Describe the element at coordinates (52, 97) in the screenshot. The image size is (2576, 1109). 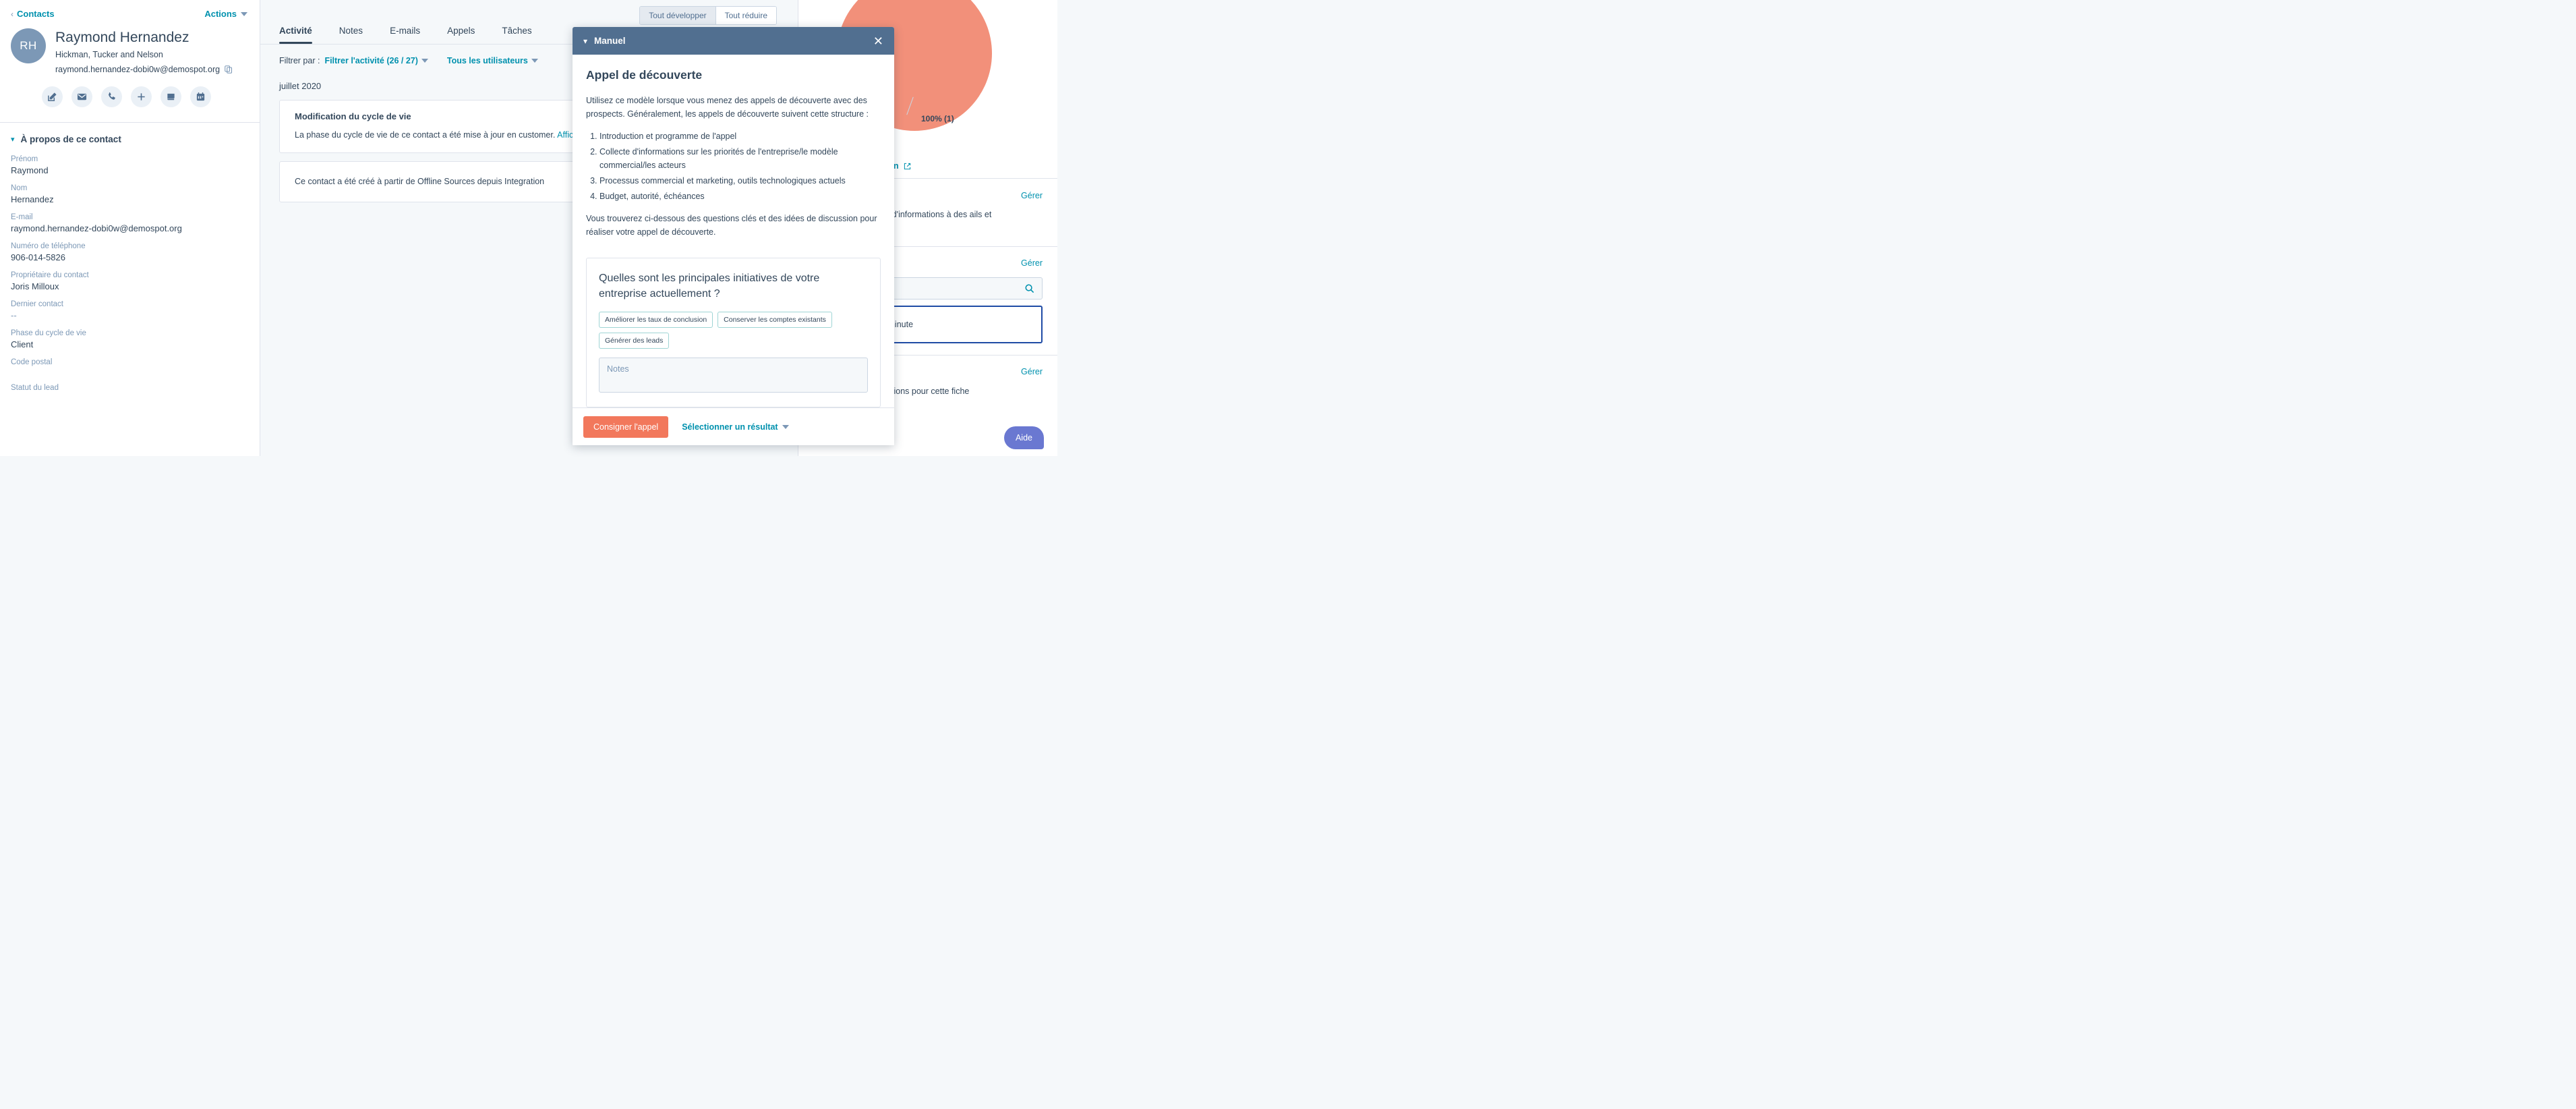
I see `note-icon` at that location.